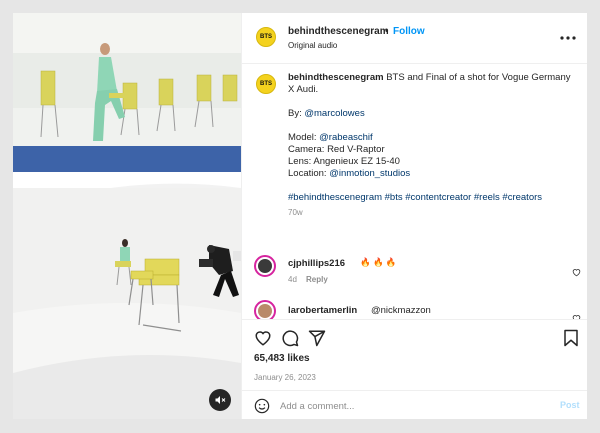  What do you see at coordinates (304, 137) in the screenshot?
I see `model-label: Model:` at bounding box center [304, 137].